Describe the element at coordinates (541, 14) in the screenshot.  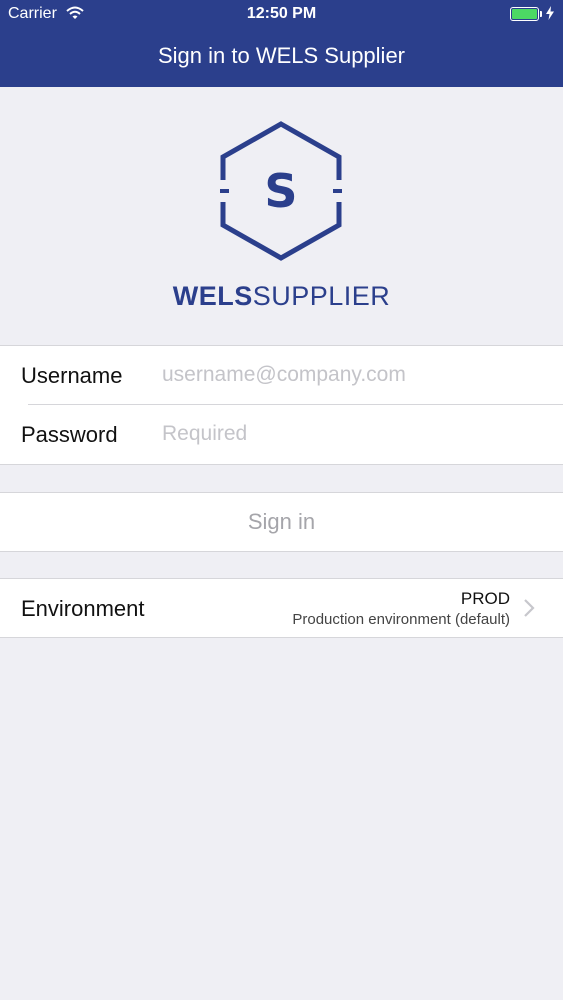
I see `battery-cap` at that location.